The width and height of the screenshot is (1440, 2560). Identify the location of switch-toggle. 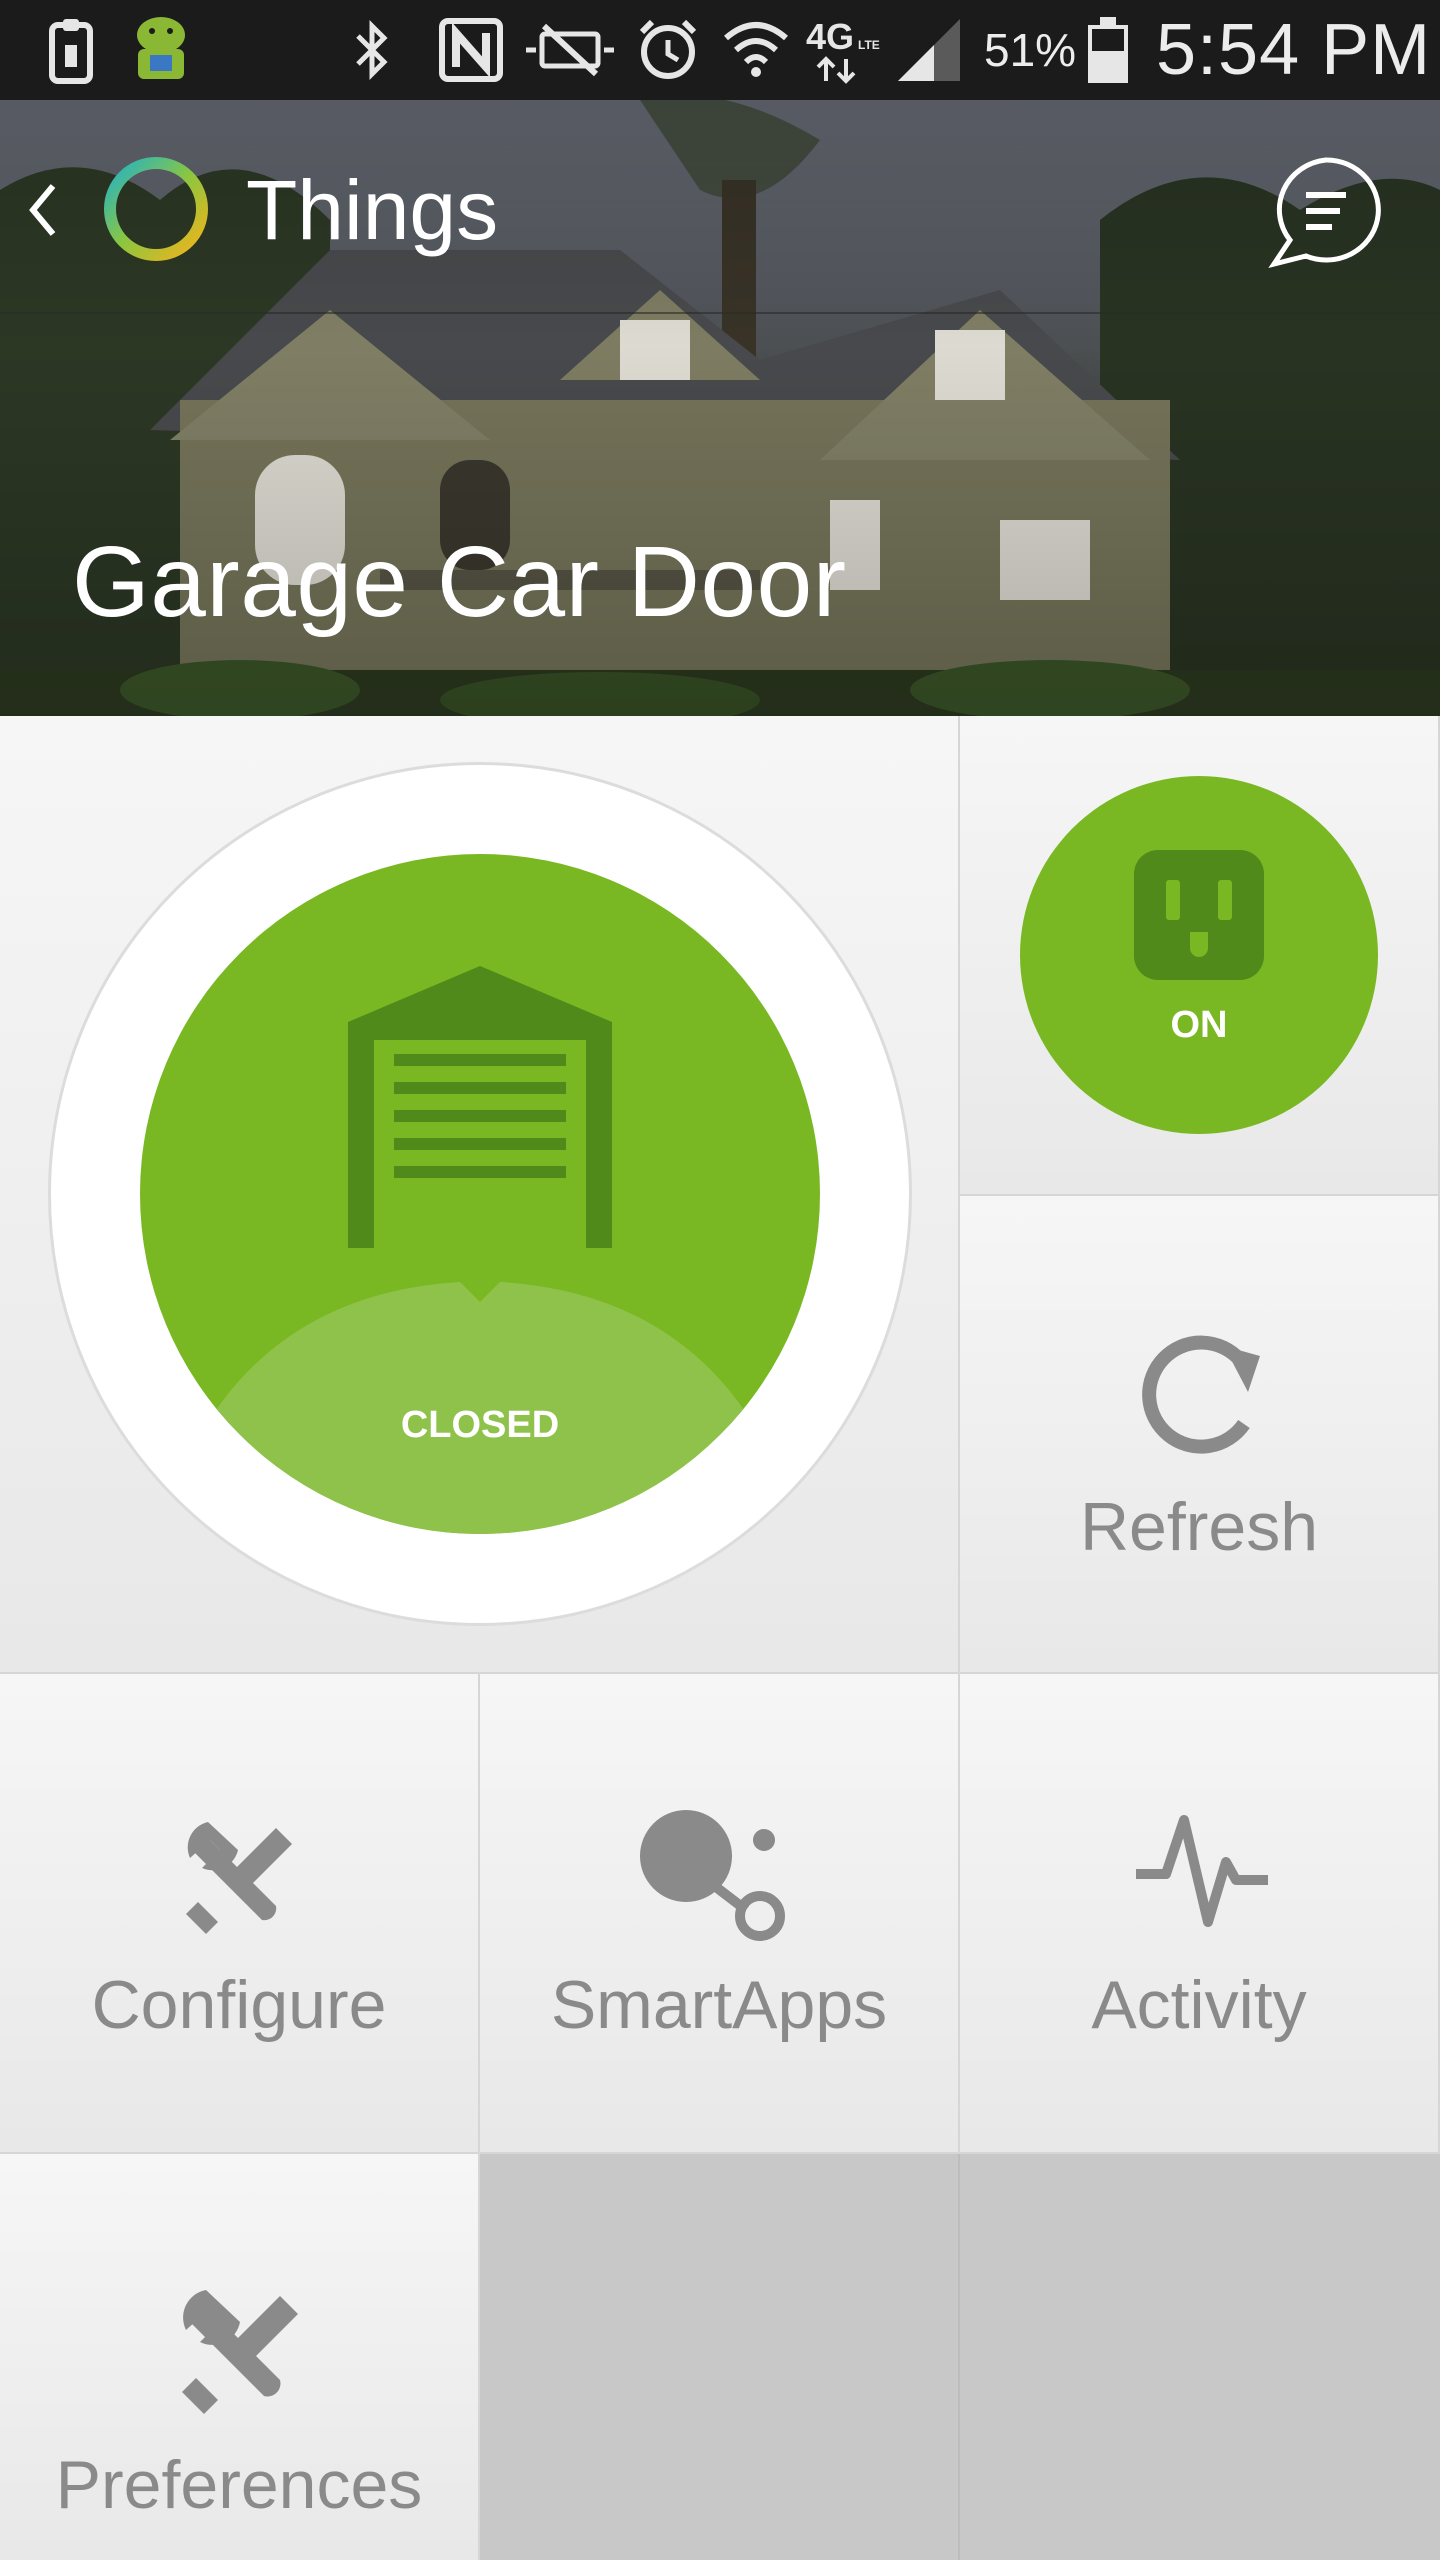
(1199, 955).